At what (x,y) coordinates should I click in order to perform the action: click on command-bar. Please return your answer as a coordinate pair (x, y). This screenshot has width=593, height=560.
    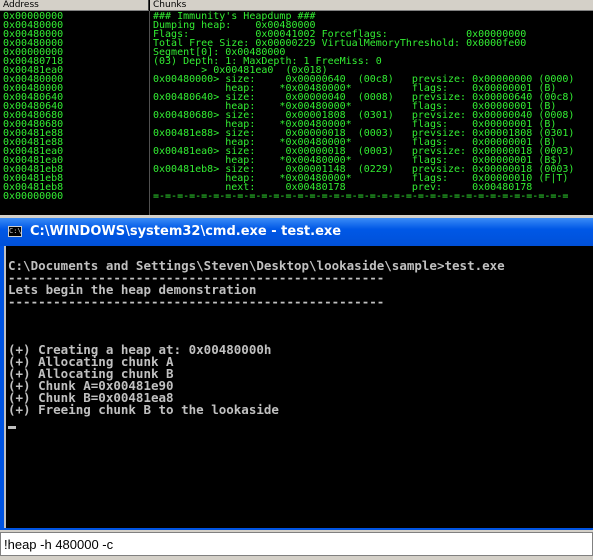
    Looking at the image, I should click on (296, 544).